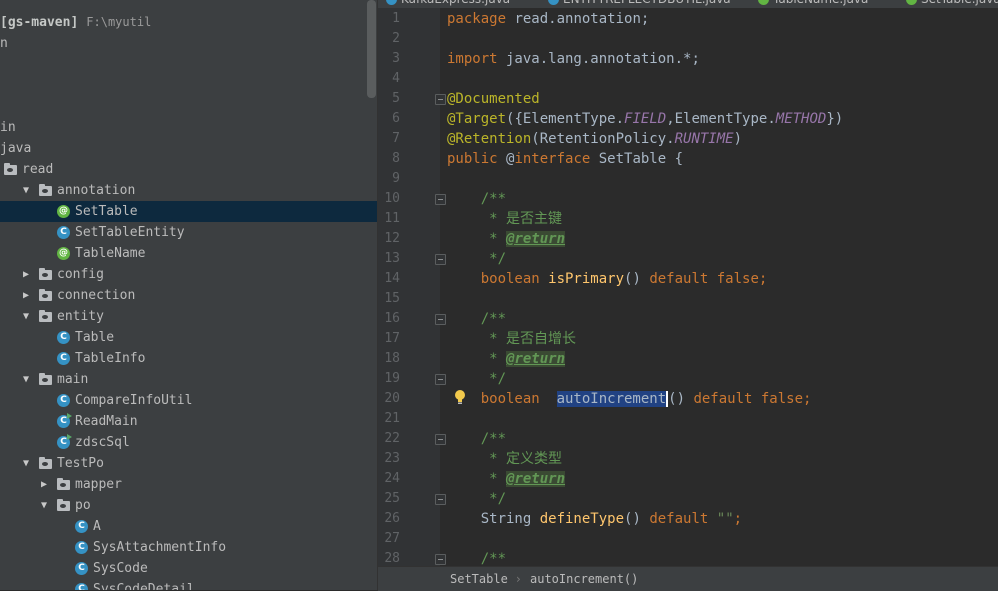 The height and width of the screenshot is (591, 998). Describe the element at coordinates (396, 98) in the screenshot. I see `line-number: 5` at that location.